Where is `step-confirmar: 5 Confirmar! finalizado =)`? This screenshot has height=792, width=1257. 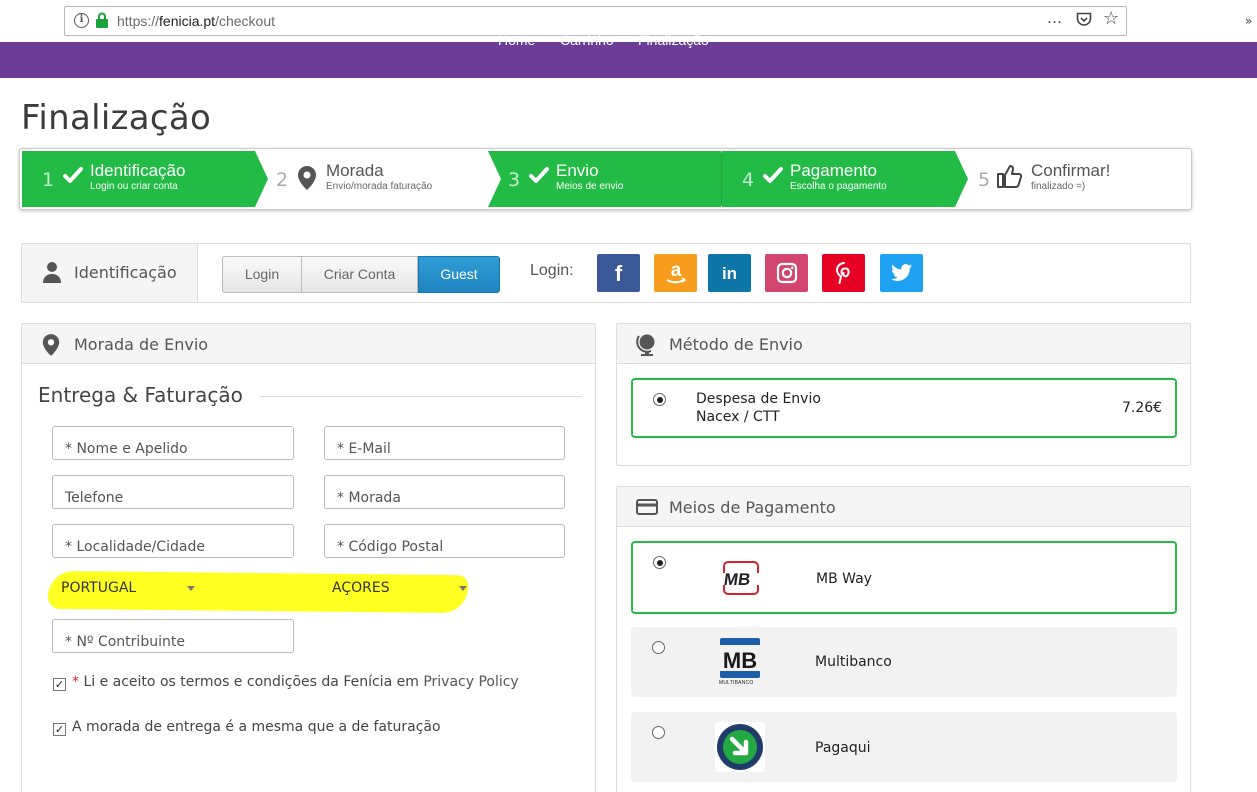 step-confirmar: 5 Confirmar! finalizado =) is located at coordinates (1079, 179).